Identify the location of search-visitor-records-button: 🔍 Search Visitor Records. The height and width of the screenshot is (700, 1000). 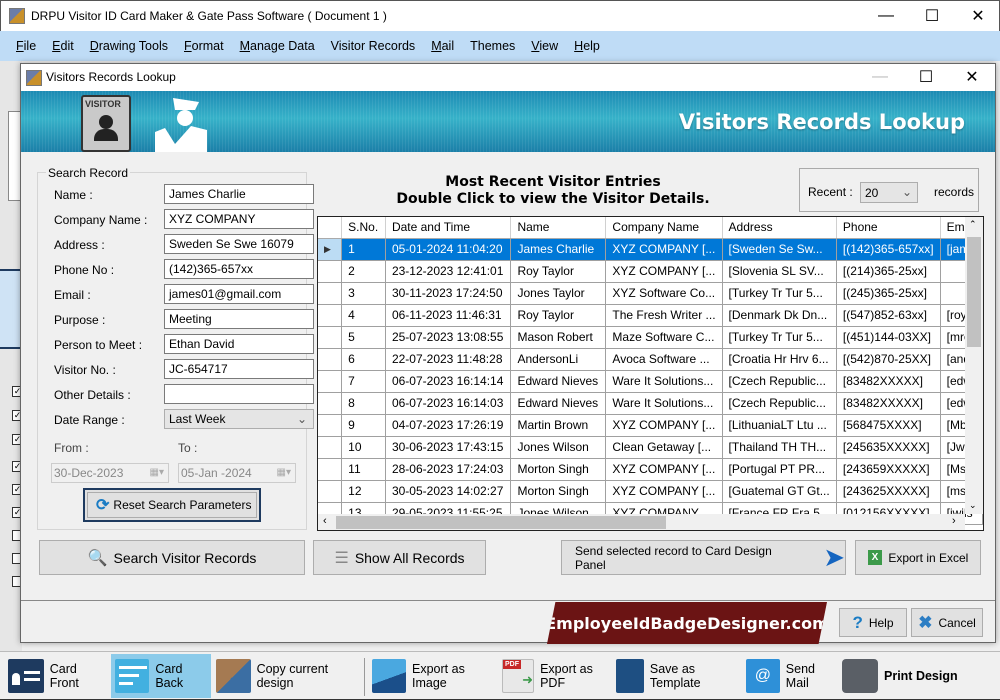
(172, 557).